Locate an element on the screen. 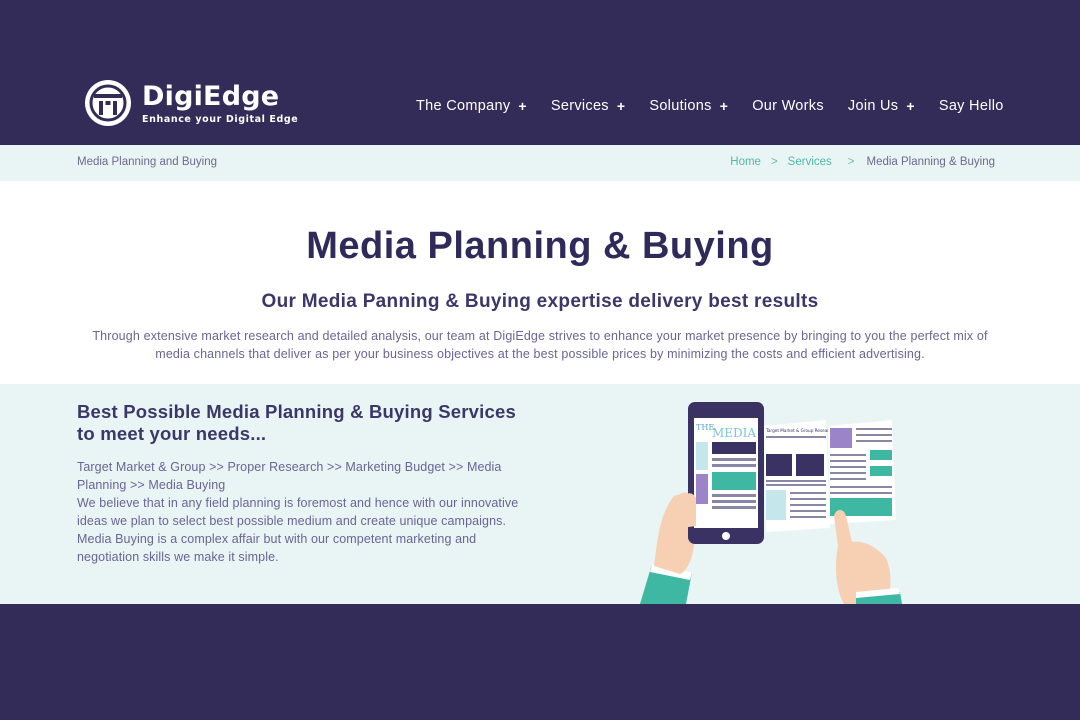  nav-item-label: Services is located at coordinates (579, 106).